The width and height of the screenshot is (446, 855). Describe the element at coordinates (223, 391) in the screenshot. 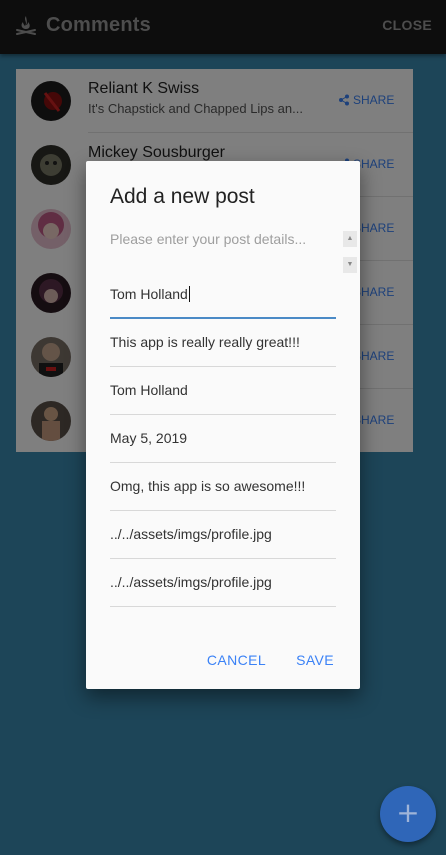

I see `name-input: Tom Holland` at that location.